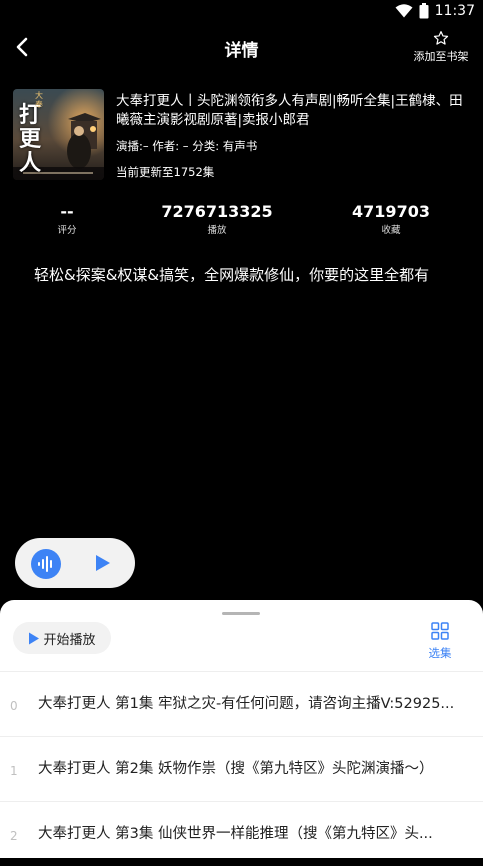 The image size is (483, 866). What do you see at coordinates (69, 640) in the screenshot?
I see `start-play-label: 开始播放` at bounding box center [69, 640].